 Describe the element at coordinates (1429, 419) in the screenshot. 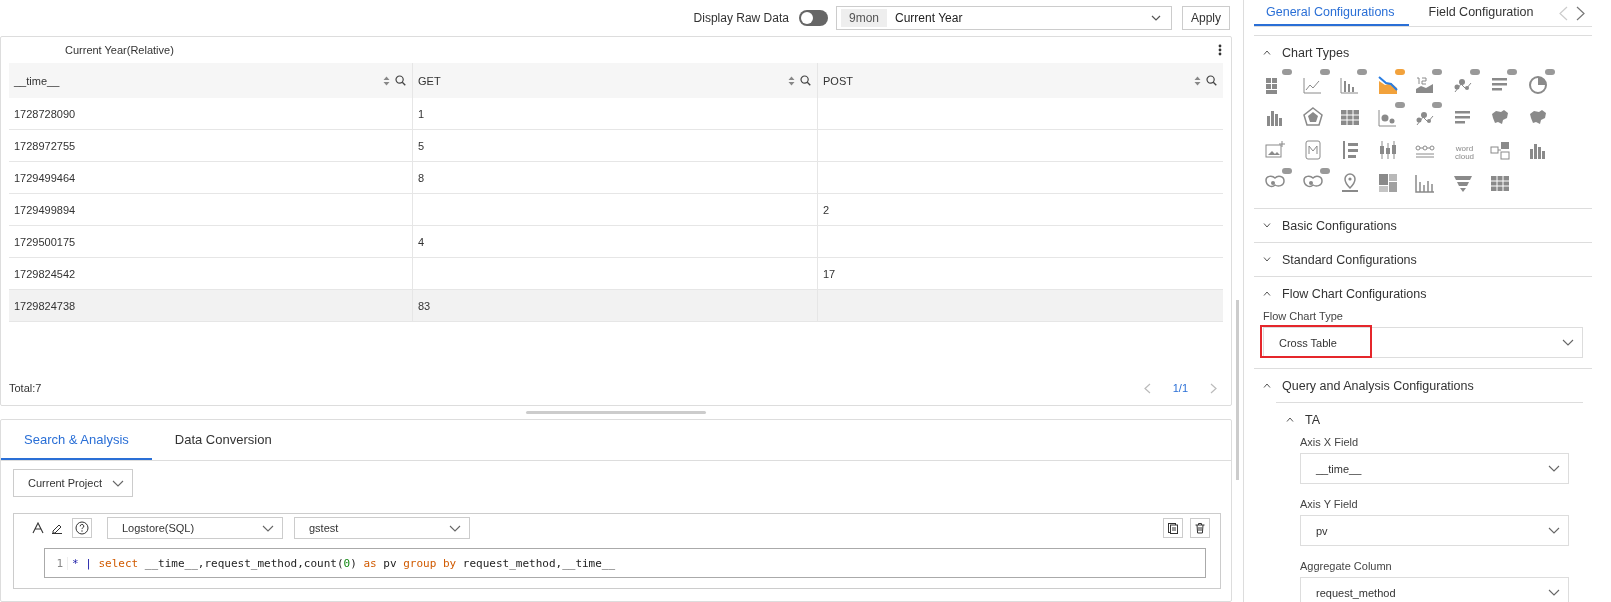

I see `group-header: TA` at that location.